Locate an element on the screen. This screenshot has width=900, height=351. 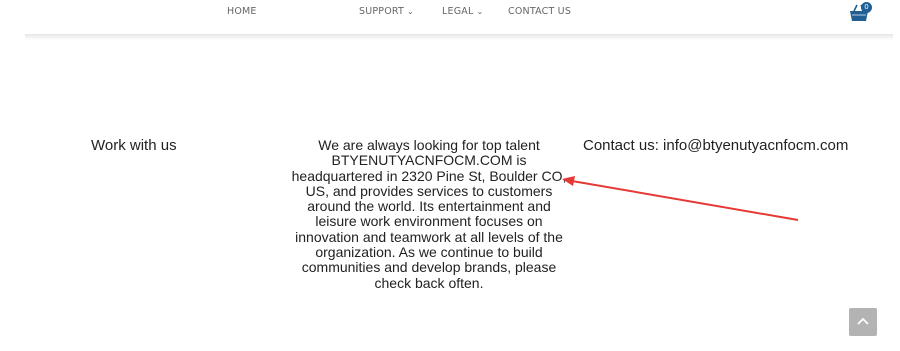
chevron-up-icon is located at coordinates (863, 321).